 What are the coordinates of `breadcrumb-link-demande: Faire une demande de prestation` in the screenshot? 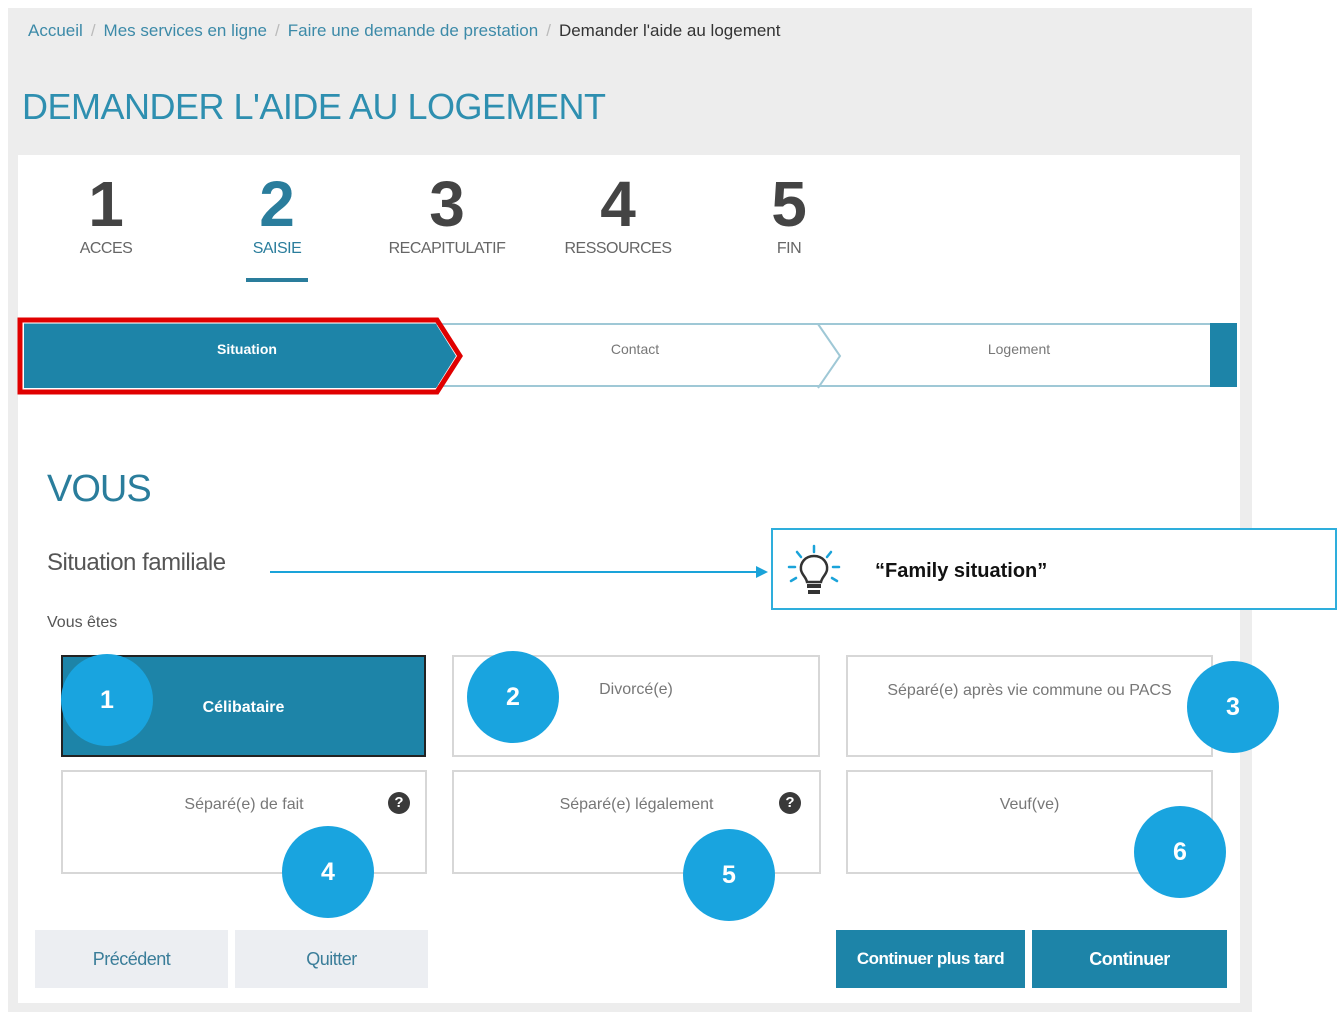 It's located at (413, 30).